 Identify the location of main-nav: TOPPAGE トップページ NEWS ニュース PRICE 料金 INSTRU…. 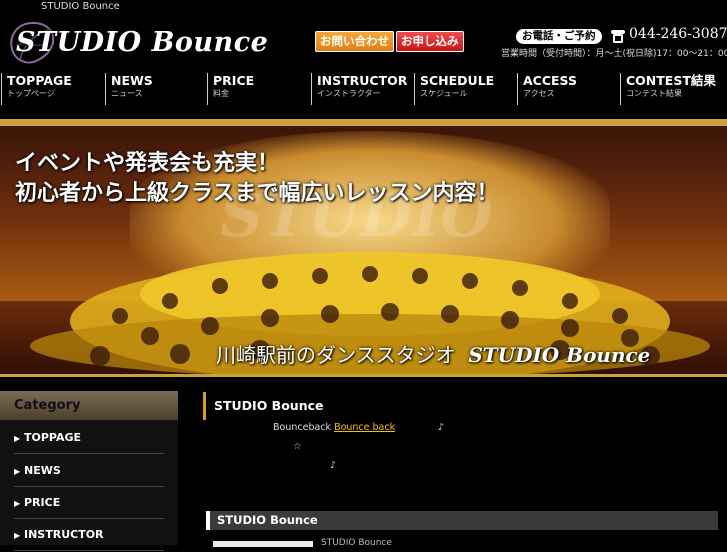
(363, 89).